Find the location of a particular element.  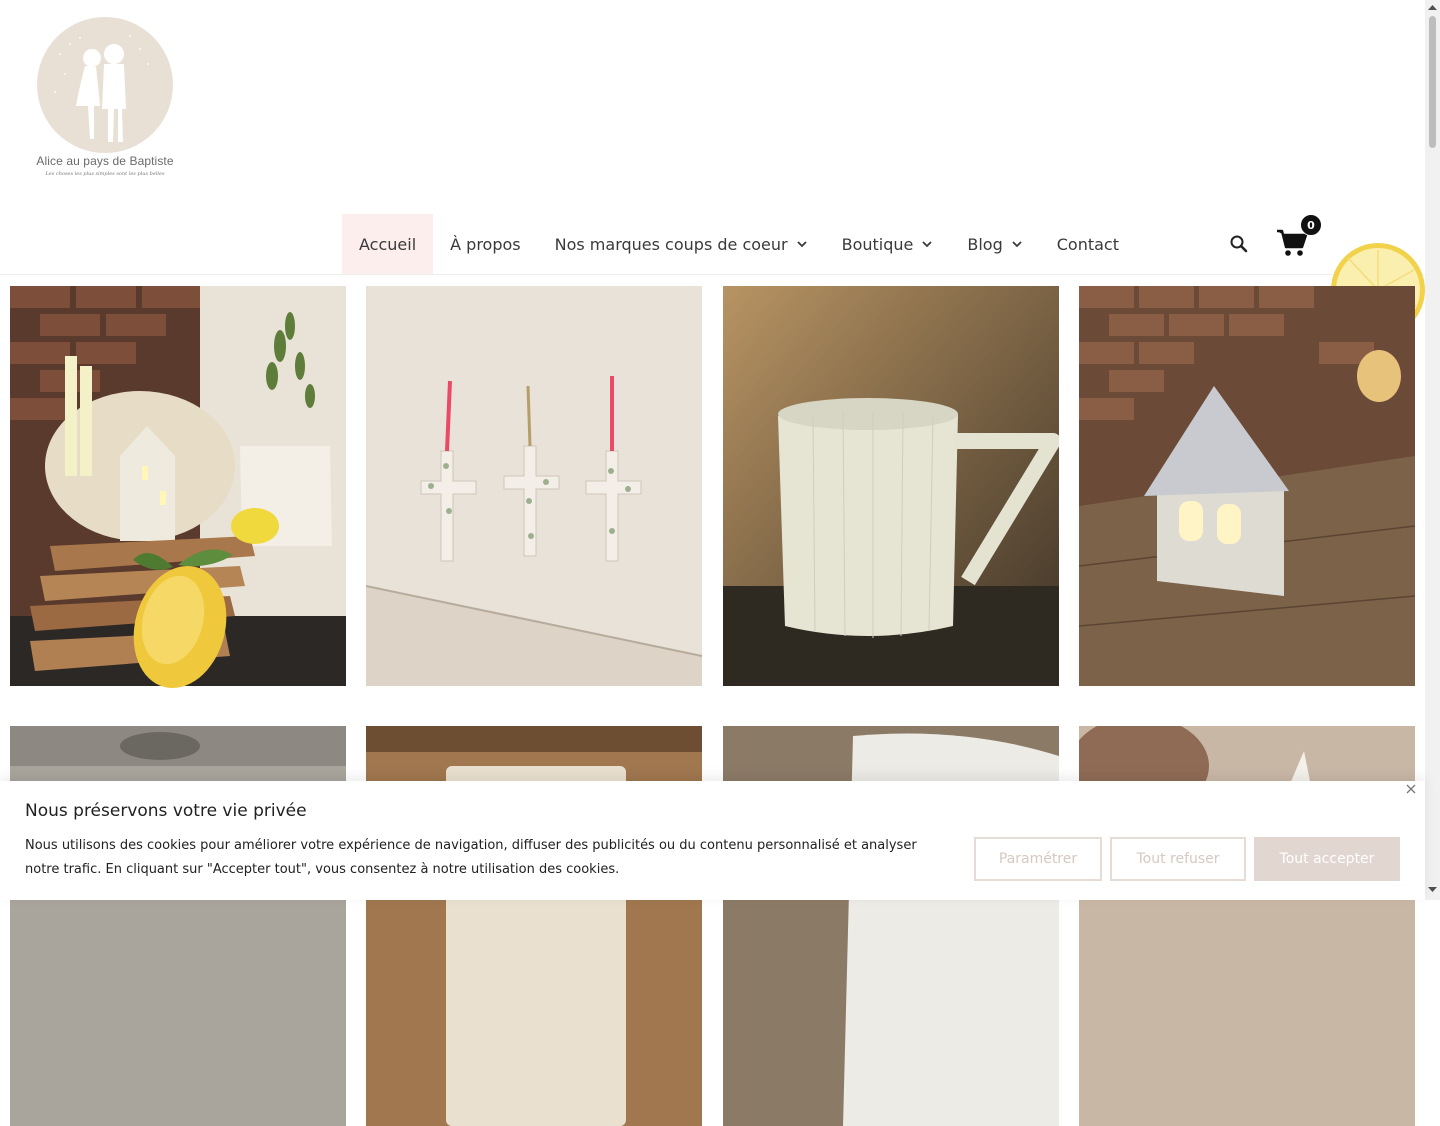

nav-item-nos-marques: Nos marques coups de coeur is located at coordinates (681, 244).